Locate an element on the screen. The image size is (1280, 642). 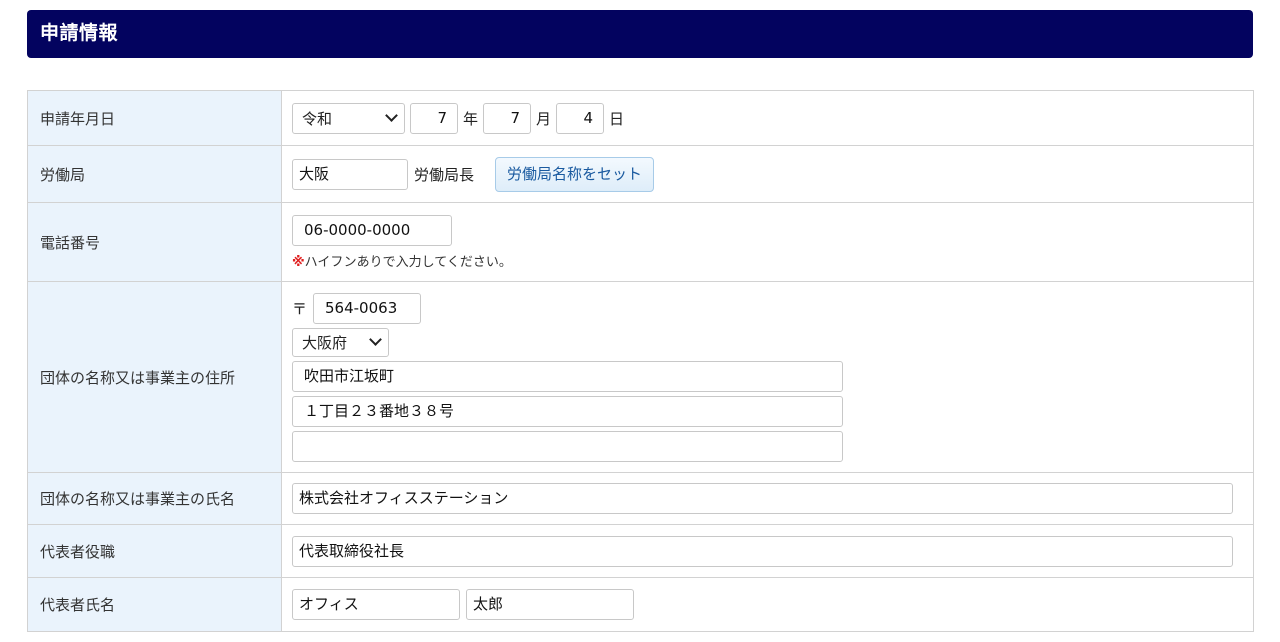
row-org-name: 団体の名称又は事業主の氏名 株式会社オフィスステーション is located at coordinates (640, 498).